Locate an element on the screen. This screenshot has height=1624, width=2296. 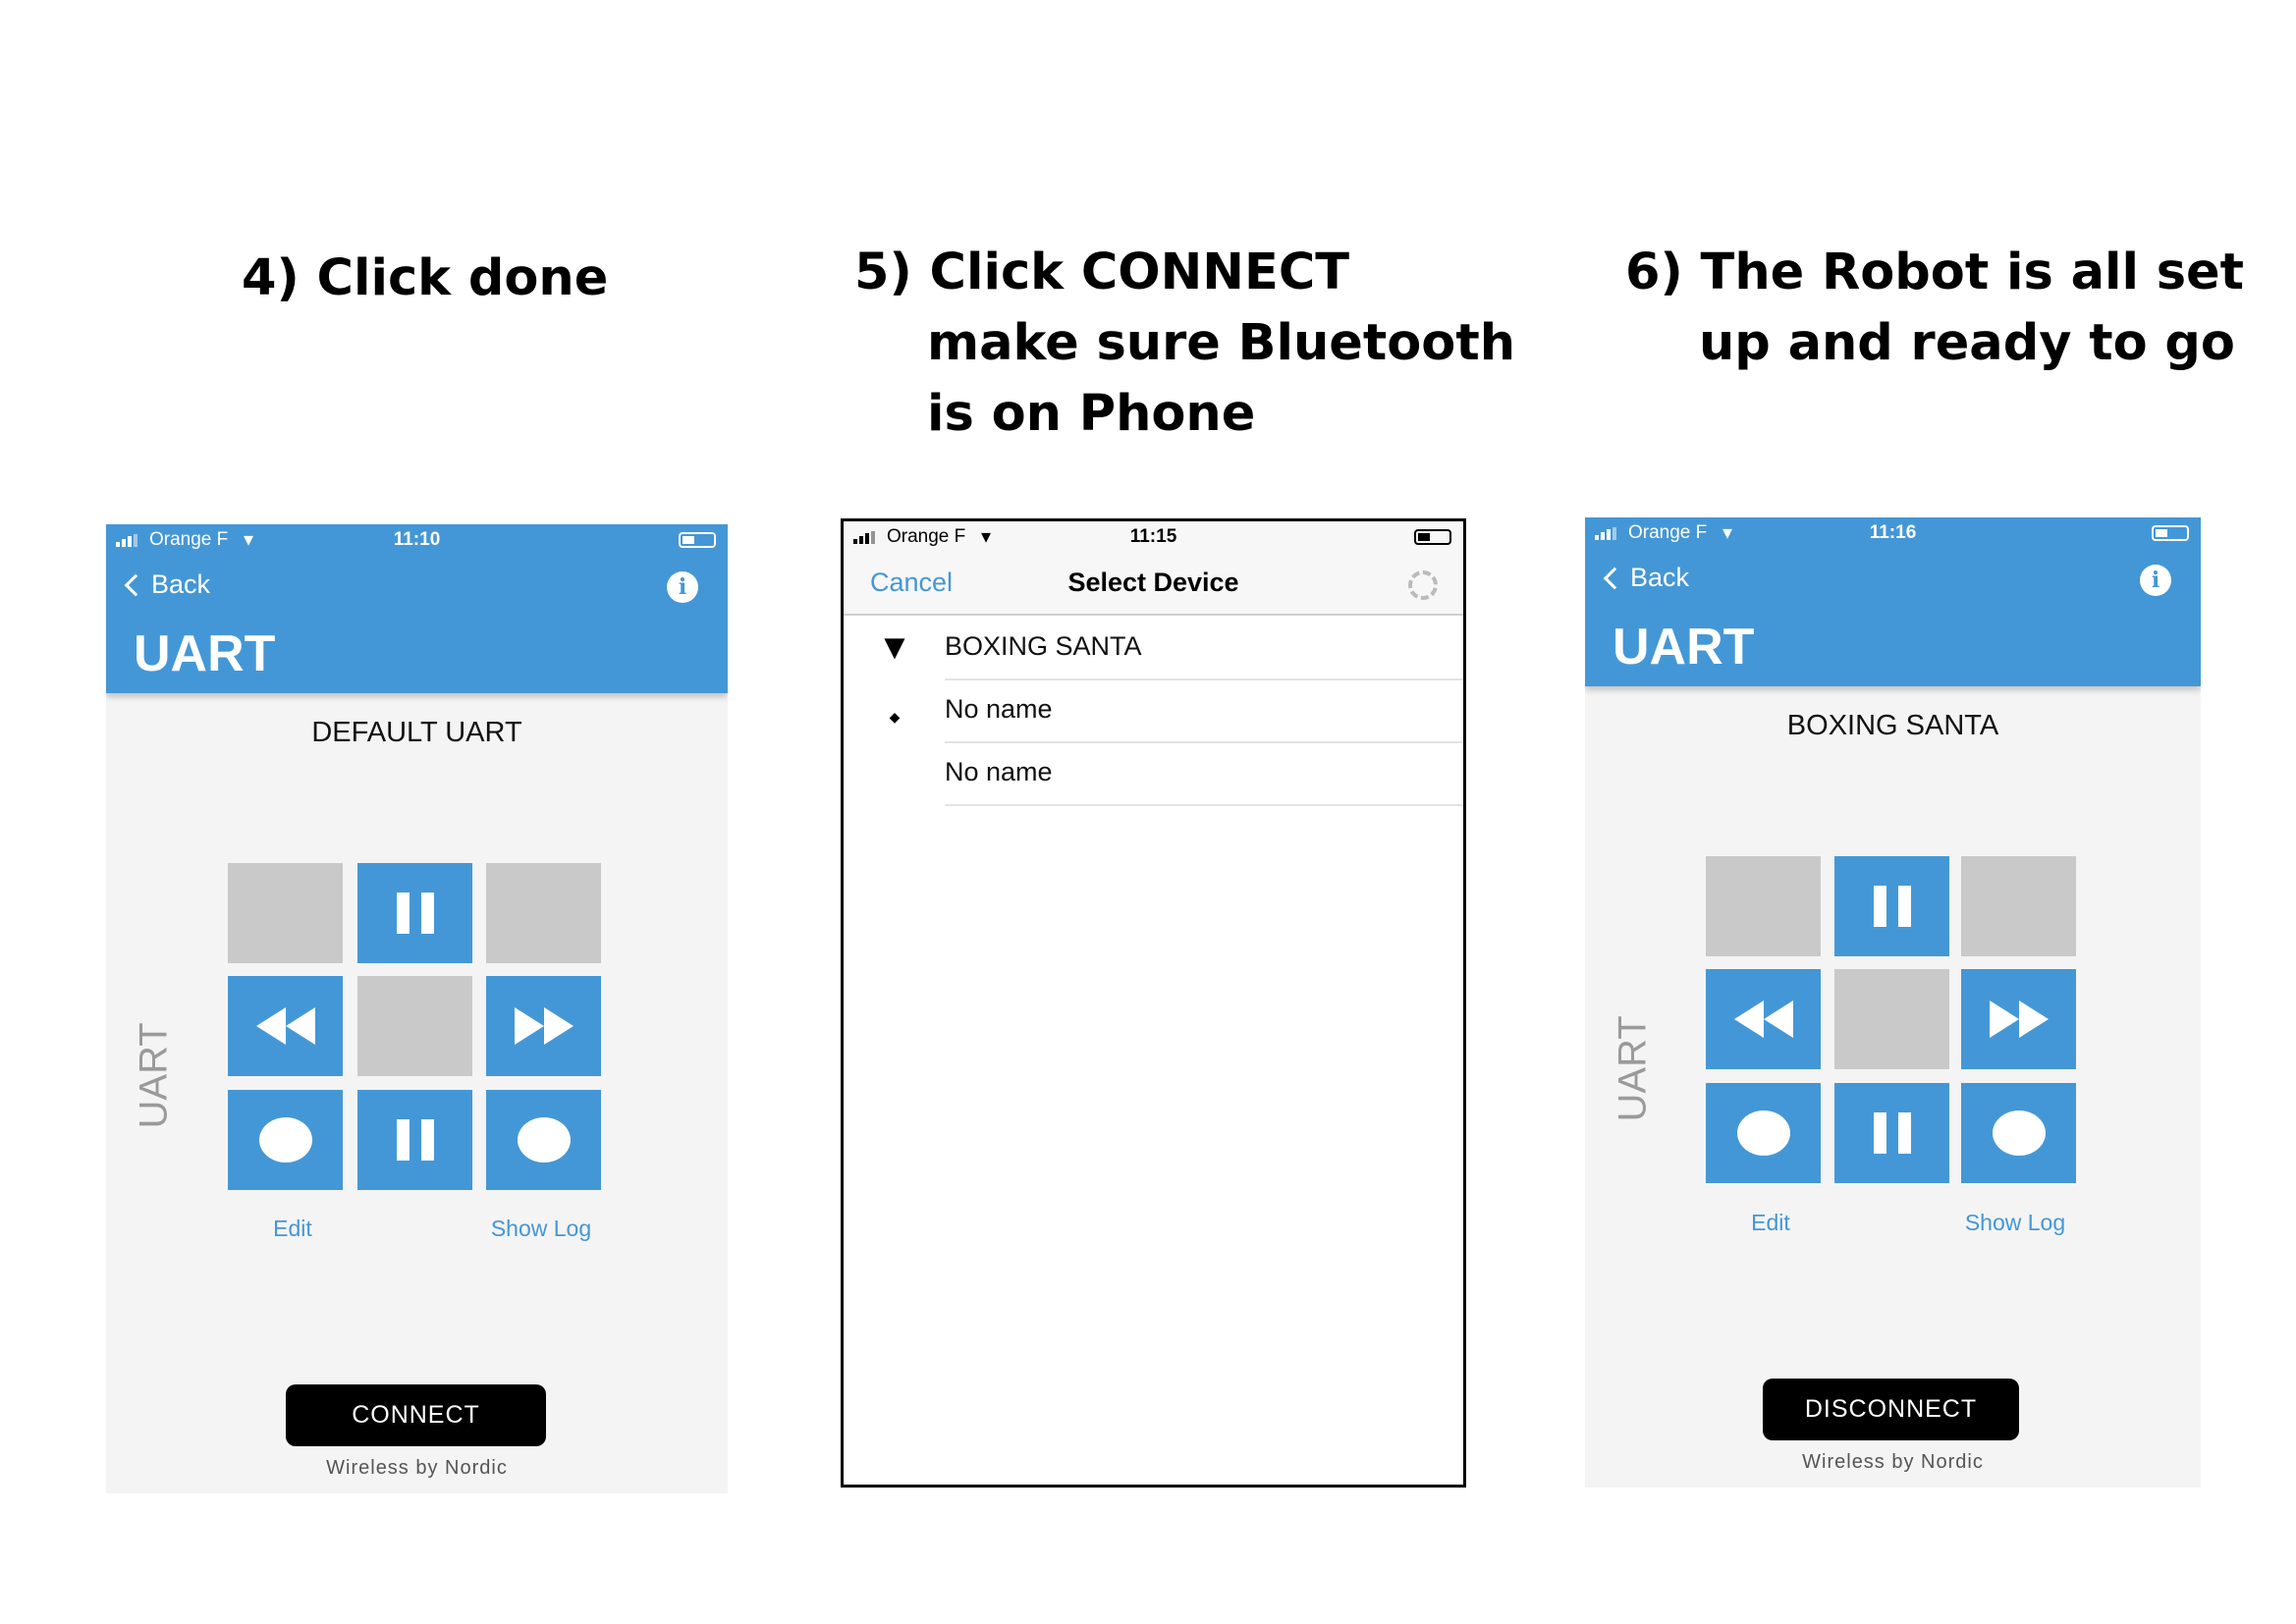
divider is located at coordinates (1204, 805).